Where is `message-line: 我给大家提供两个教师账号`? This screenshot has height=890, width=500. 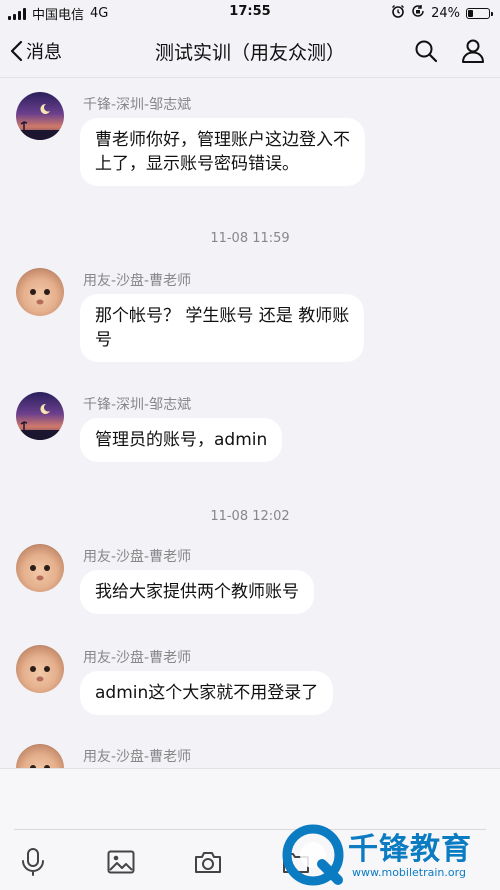 message-line: 我给大家提供两个教师账号 is located at coordinates (197, 592).